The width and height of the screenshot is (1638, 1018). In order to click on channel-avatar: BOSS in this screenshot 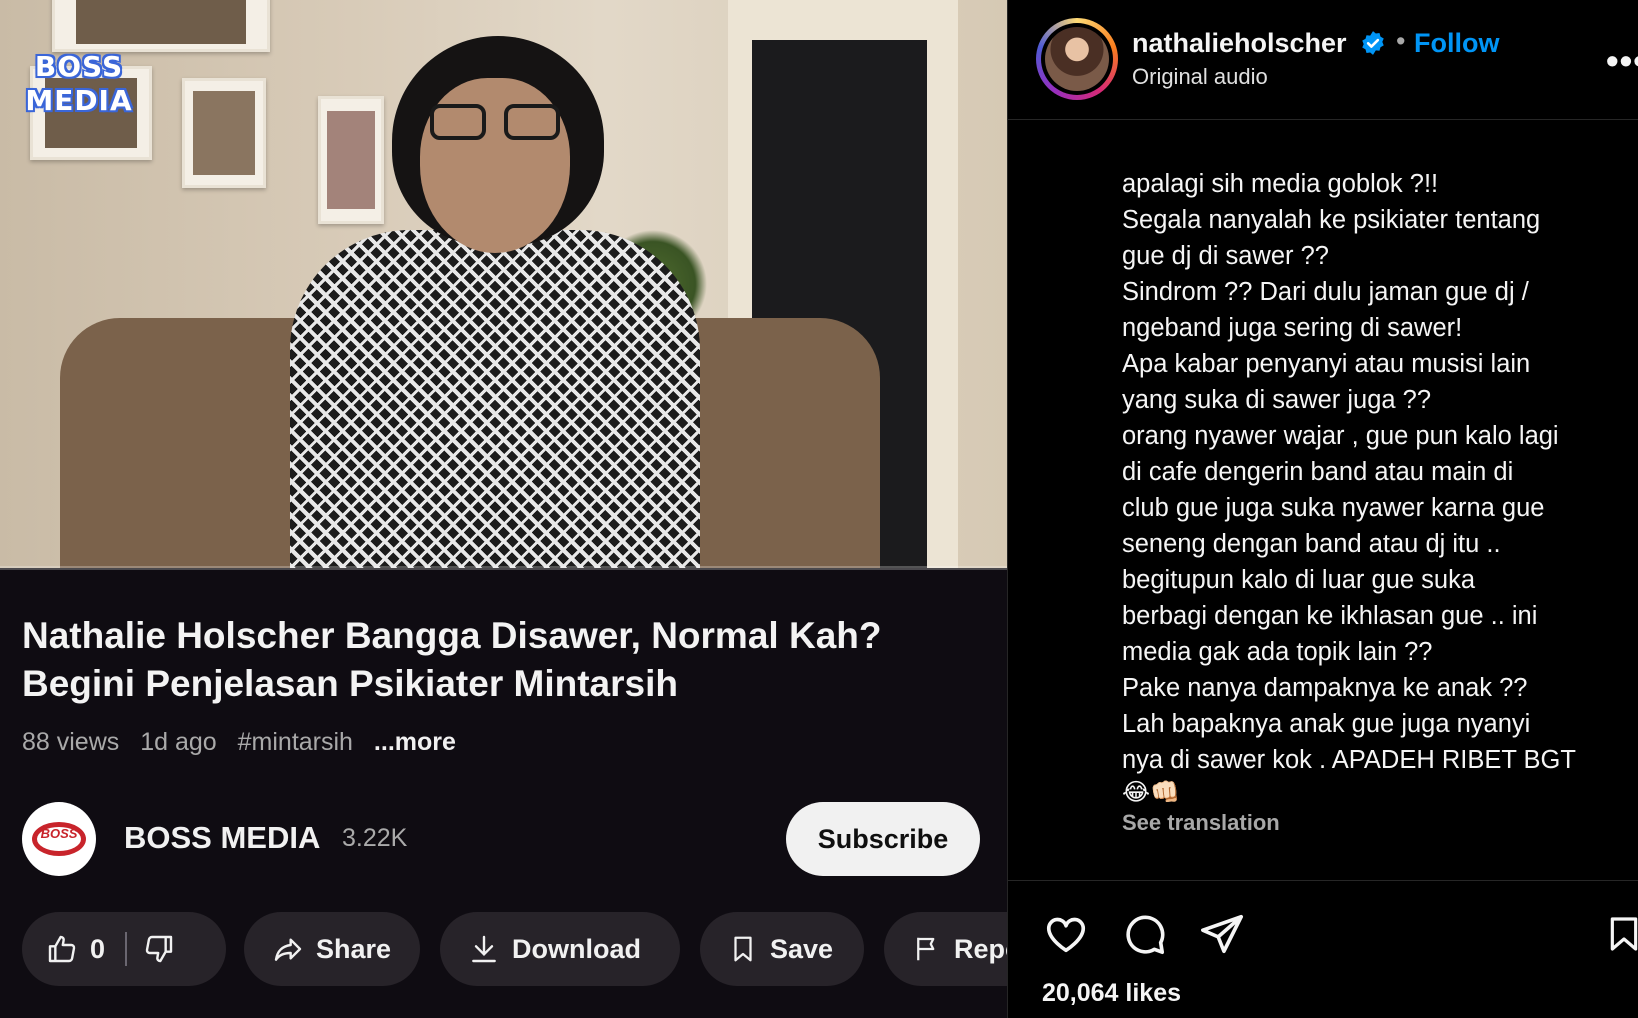, I will do `click(59, 839)`.